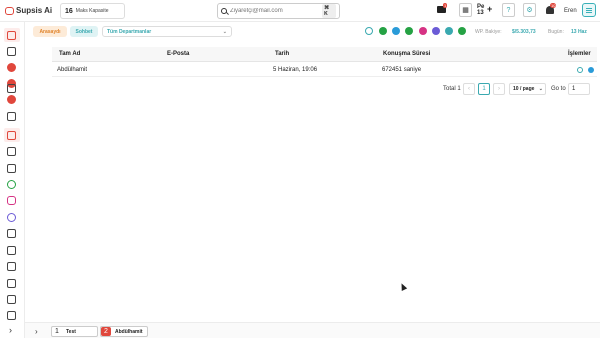 This screenshot has height=338, width=600. What do you see at coordinates (69, 11) in the screenshot?
I see `capacity-count: 16` at bounding box center [69, 11].